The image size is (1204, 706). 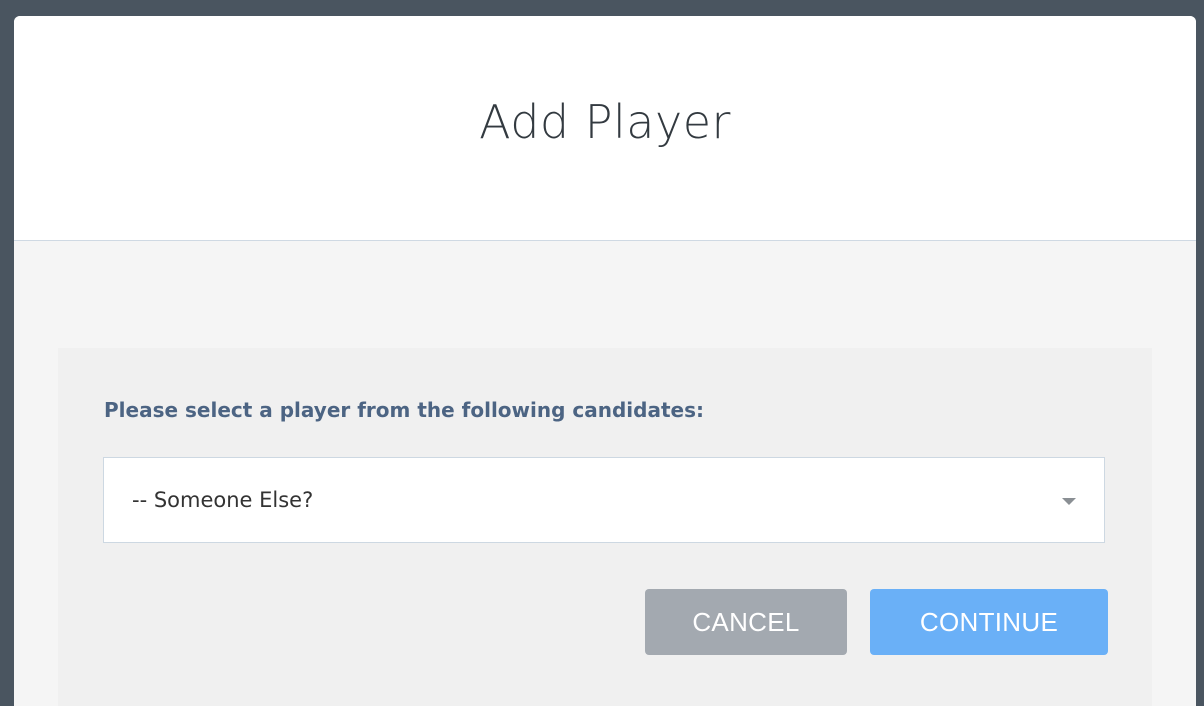 I want to click on modal-title: Add Player, so click(x=605, y=122).